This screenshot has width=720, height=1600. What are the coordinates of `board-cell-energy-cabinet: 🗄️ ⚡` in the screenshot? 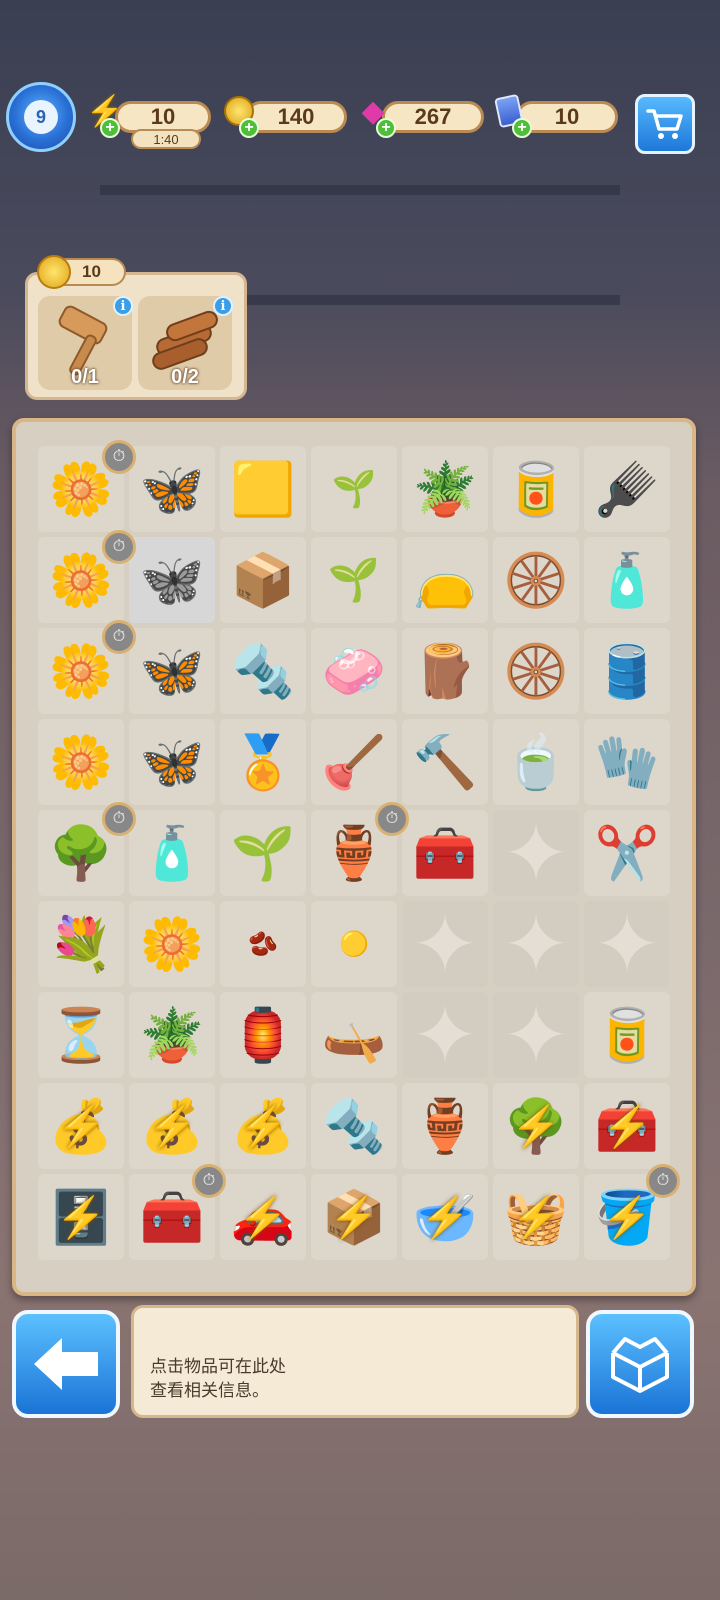 It's located at (81, 1217).